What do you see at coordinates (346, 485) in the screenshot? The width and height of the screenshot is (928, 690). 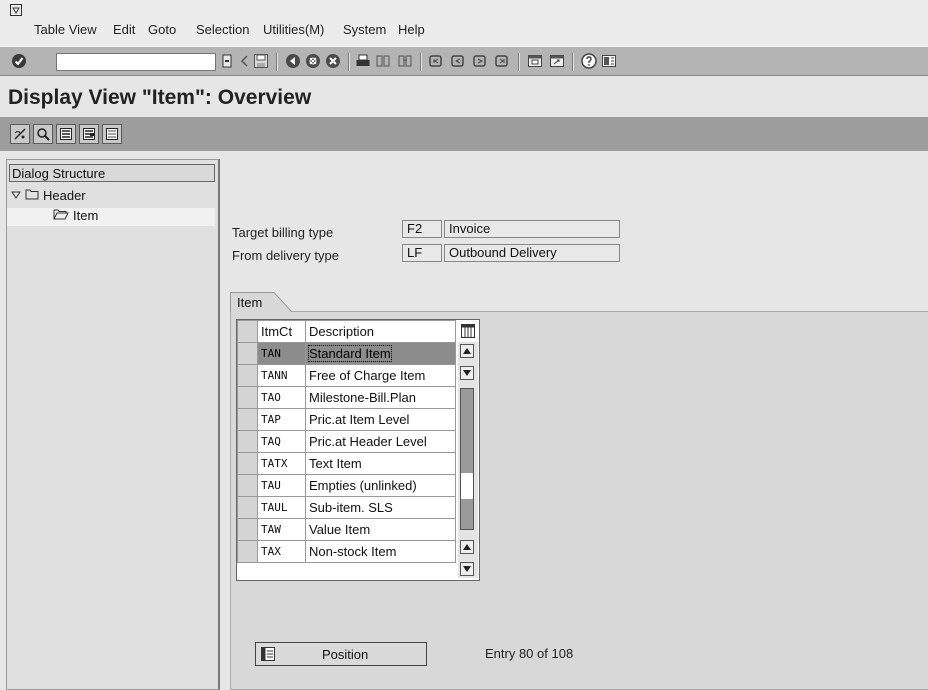 I see `table-row: TAU Empties (unlinked)` at bounding box center [346, 485].